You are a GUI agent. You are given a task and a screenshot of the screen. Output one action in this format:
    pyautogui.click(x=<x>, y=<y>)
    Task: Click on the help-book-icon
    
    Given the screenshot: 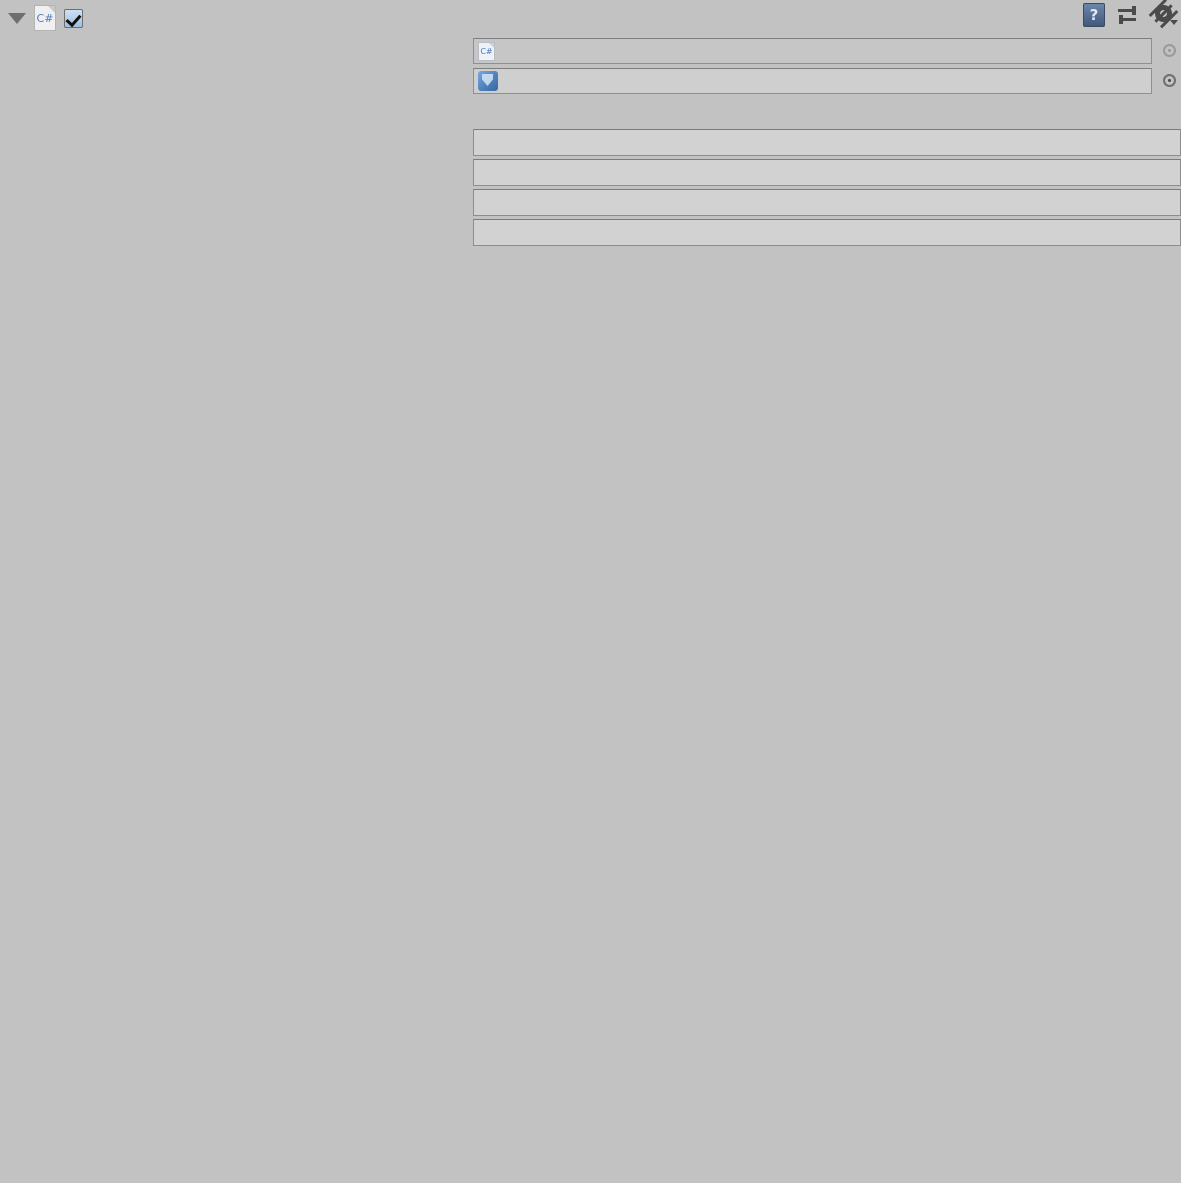 What is the action you would take?
    pyautogui.click(x=1094, y=15)
    